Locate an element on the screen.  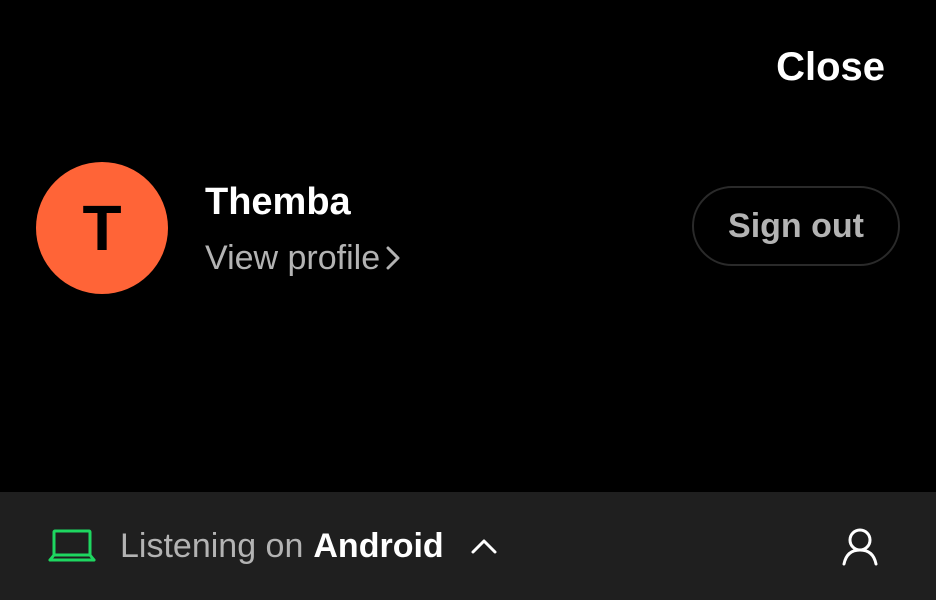
chevron-up-icon is located at coordinates (484, 546).